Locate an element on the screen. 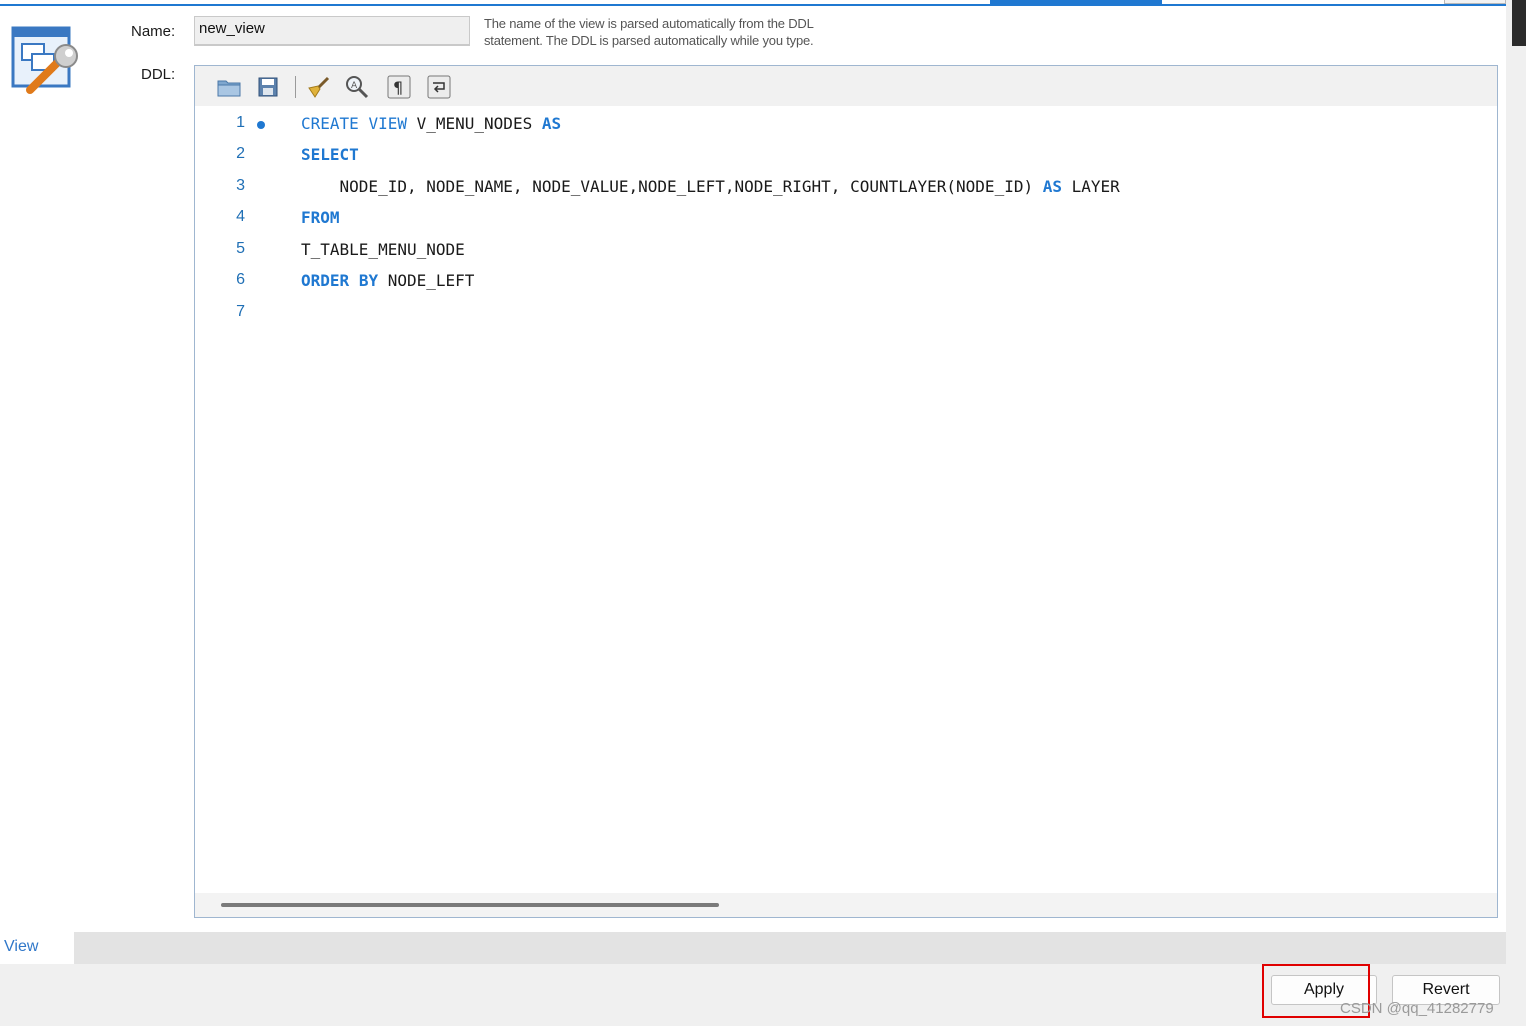 The image size is (1526, 1026). show-invisibles-icon: ¶ is located at coordinates (399, 87).